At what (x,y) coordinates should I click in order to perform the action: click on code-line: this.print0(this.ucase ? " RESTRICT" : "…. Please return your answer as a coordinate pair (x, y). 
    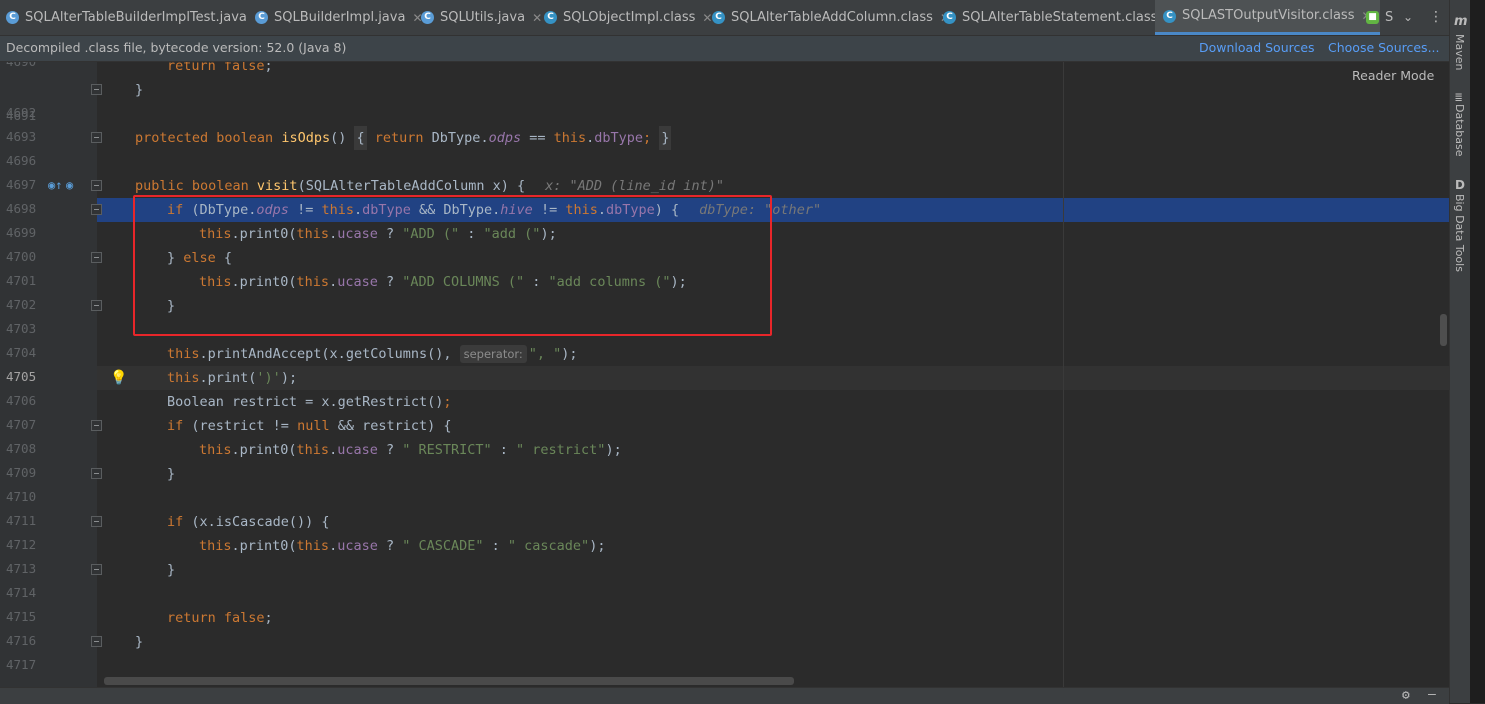
    Looking at the image, I should click on (410, 450).